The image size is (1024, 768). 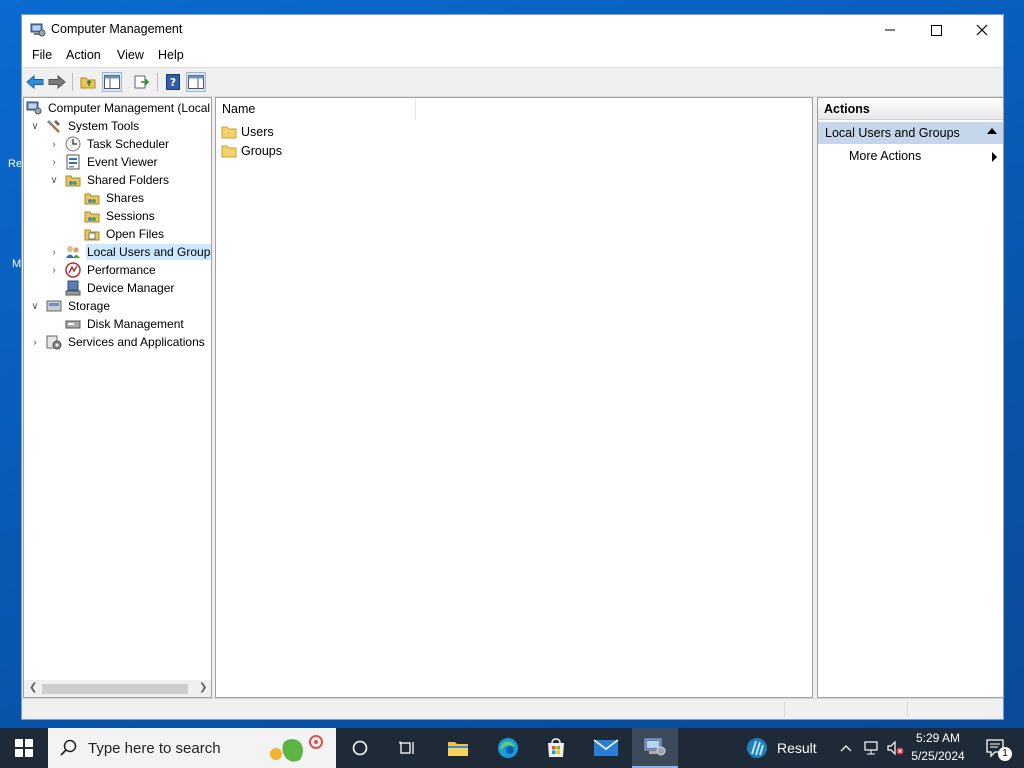 What do you see at coordinates (121, 270) in the screenshot?
I see `tree-item-label: Performance` at bounding box center [121, 270].